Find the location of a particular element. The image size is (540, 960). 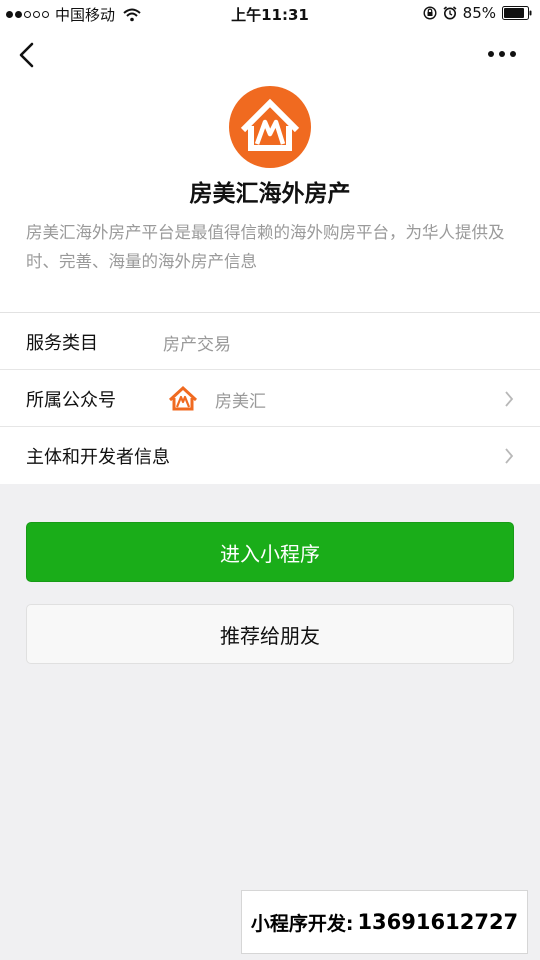

row-label: 主体和开发者信息 is located at coordinates (98, 457).